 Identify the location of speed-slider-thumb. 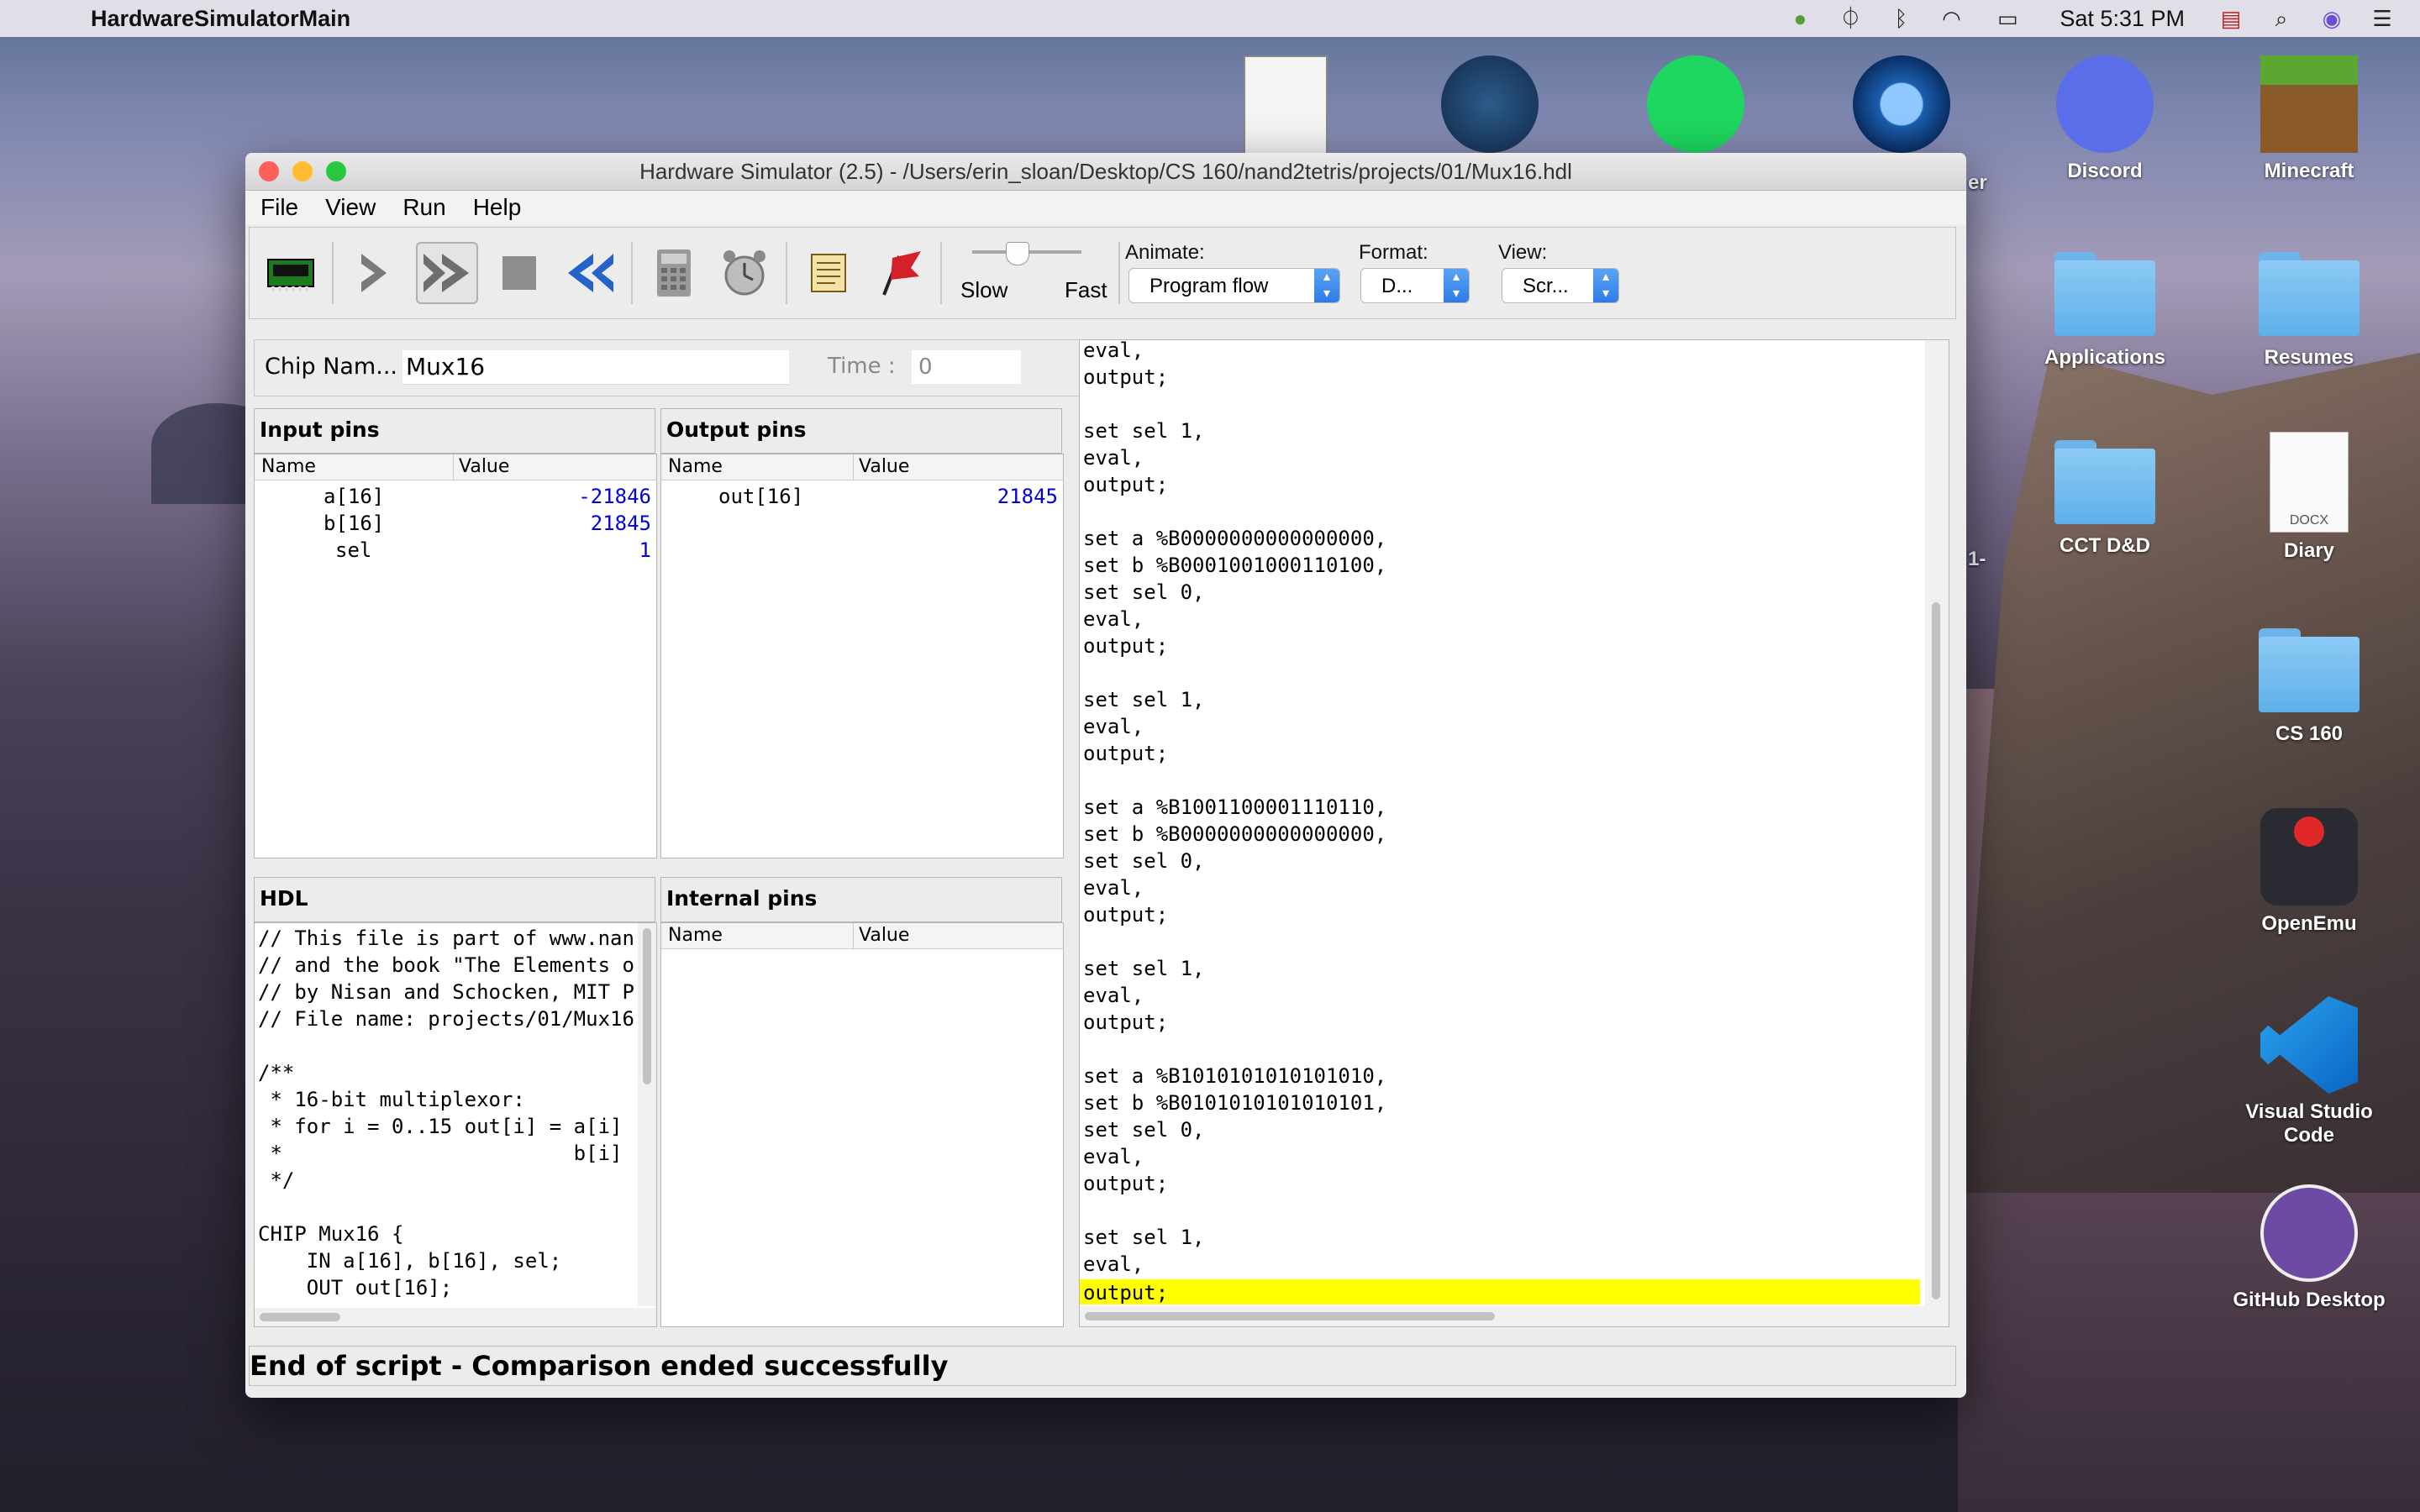
(1018, 253).